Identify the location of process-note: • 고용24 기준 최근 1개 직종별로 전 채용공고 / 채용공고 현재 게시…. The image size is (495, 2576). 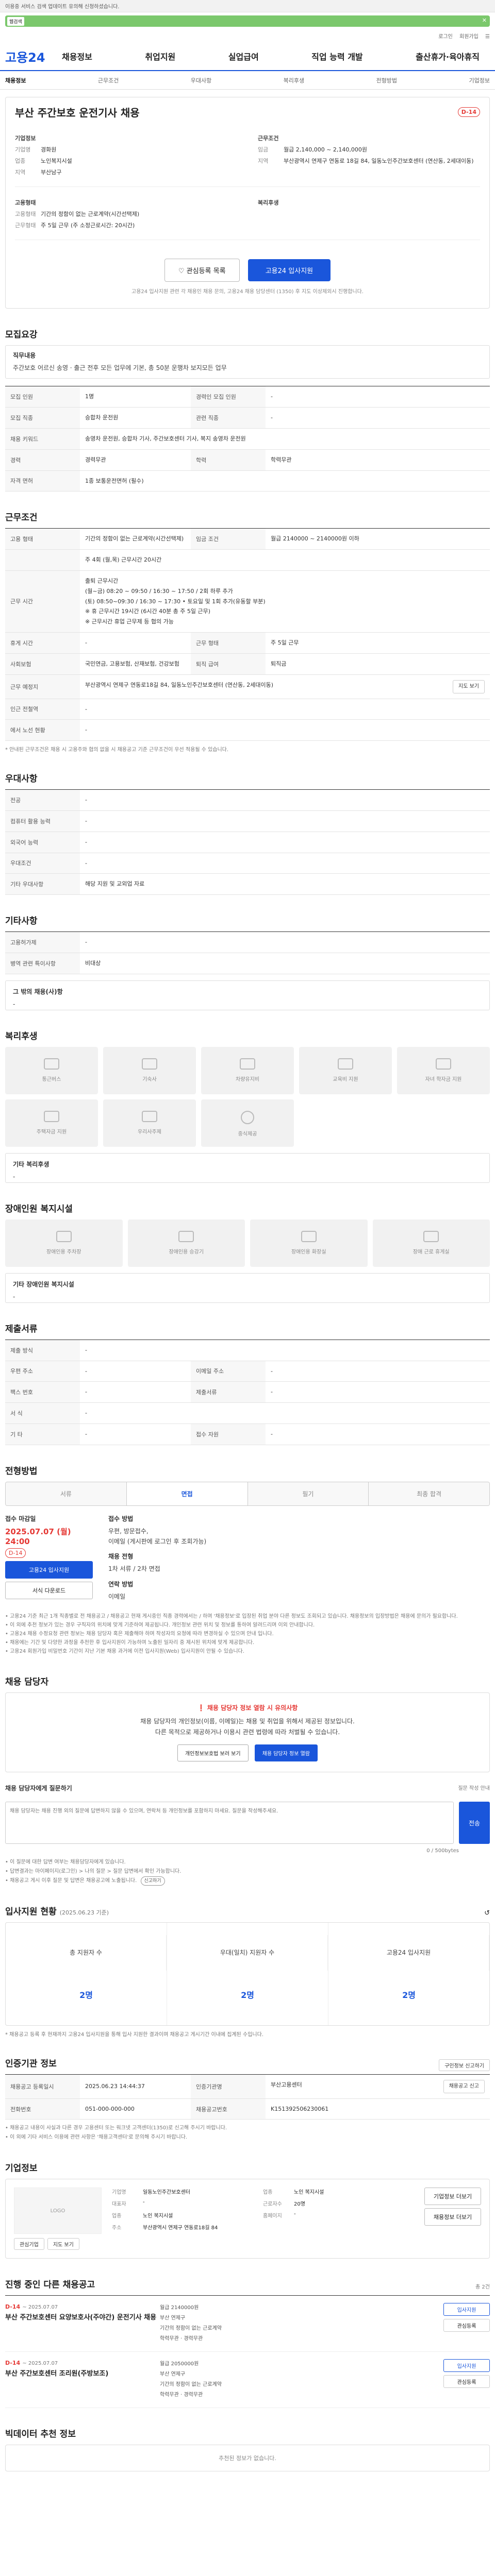
(231, 1617).